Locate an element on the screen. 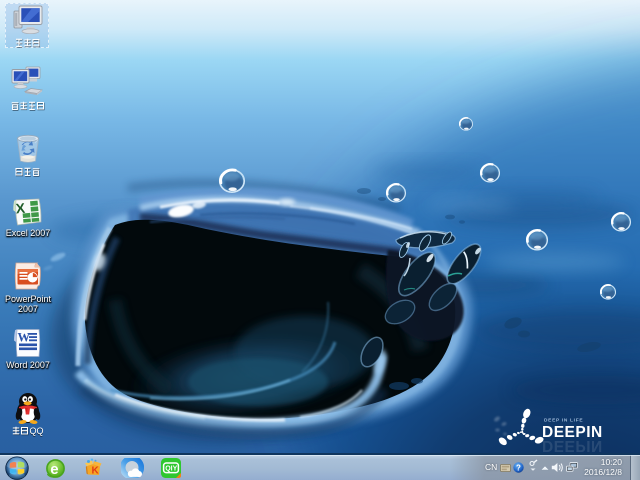 The height and width of the screenshot is (480, 640). svg-text: DEEP IN LIFE is located at coordinates (563, 421).